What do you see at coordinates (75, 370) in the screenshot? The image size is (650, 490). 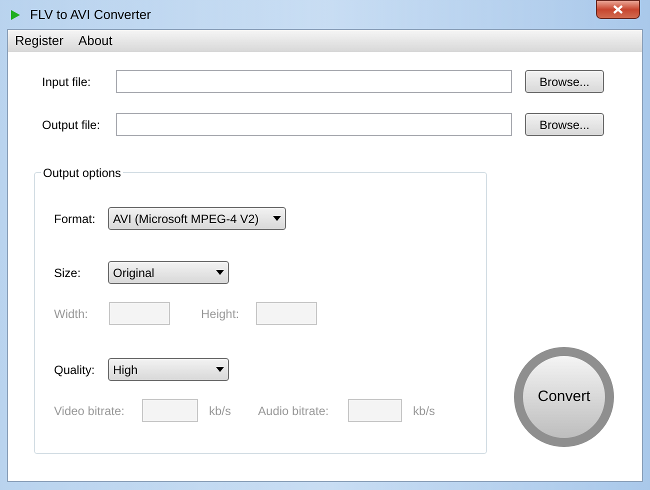 I see `quality-label: Quality:` at bounding box center [75, 370].